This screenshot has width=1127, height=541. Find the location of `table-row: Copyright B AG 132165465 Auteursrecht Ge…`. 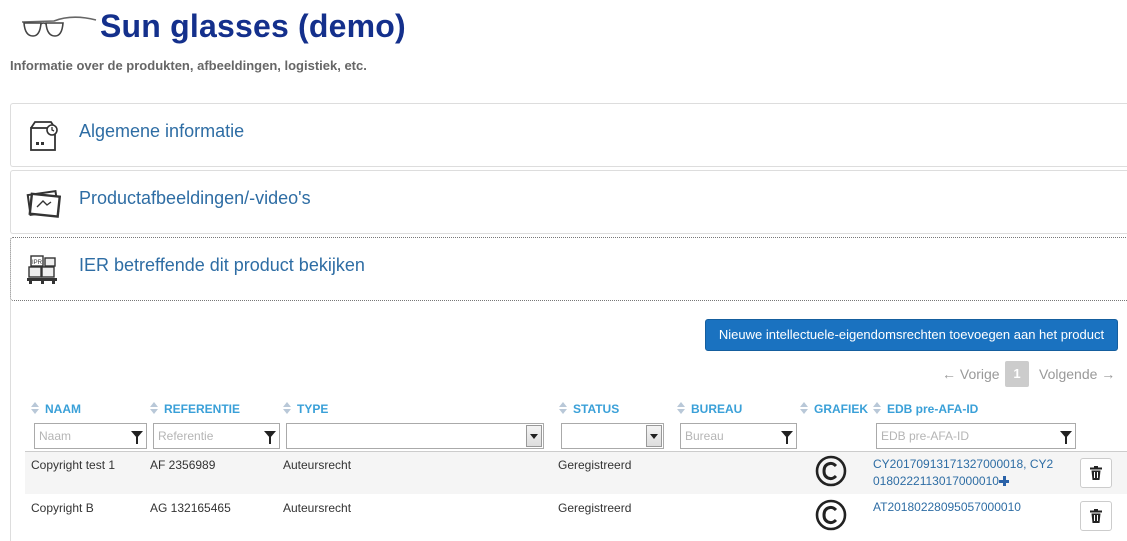

table-row: Copyright B AG 132165465 Auteursrecht Ge… is located at coordinates (576, 517).